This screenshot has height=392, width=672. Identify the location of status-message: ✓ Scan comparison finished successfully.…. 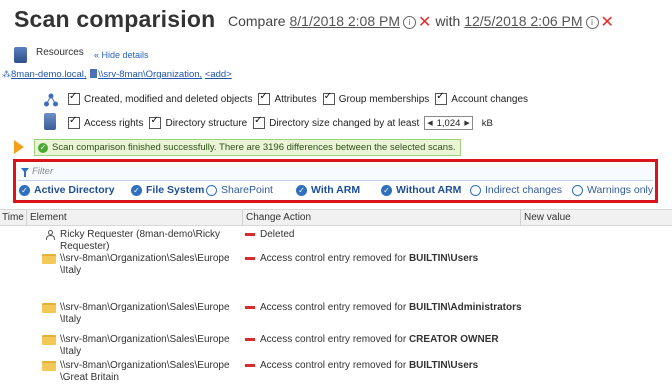
(248, 147).